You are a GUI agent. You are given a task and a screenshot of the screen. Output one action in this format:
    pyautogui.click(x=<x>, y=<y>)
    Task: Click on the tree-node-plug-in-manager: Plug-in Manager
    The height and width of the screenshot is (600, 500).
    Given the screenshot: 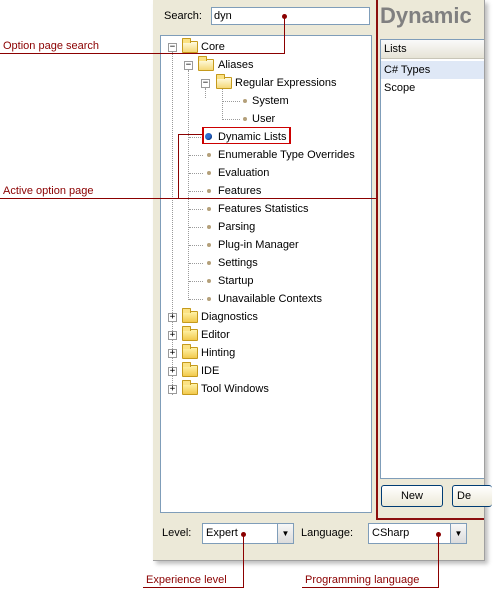 What is the action you would take?
    pyautogui.click(x=261, y=245)
    